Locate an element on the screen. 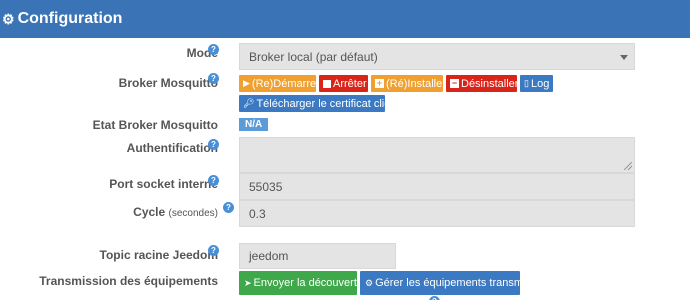 The height and width of the screenshot is (300, 690). log-button: ▯ Log is located at coordinates (536, 83).